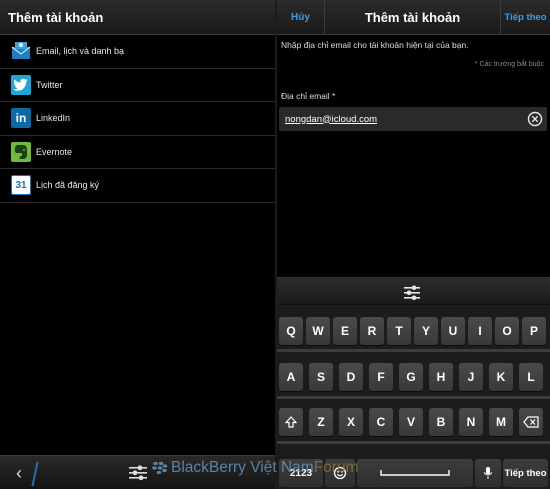  I want to click on account-item-label: Evernote, so click(54, 151).